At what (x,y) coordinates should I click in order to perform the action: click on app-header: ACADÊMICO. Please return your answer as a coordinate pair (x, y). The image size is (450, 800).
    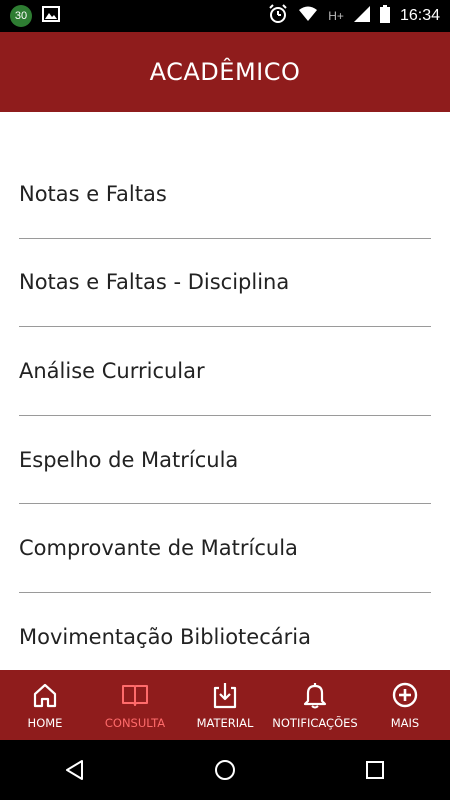
    Looking at the image, I should click on (225, 72).